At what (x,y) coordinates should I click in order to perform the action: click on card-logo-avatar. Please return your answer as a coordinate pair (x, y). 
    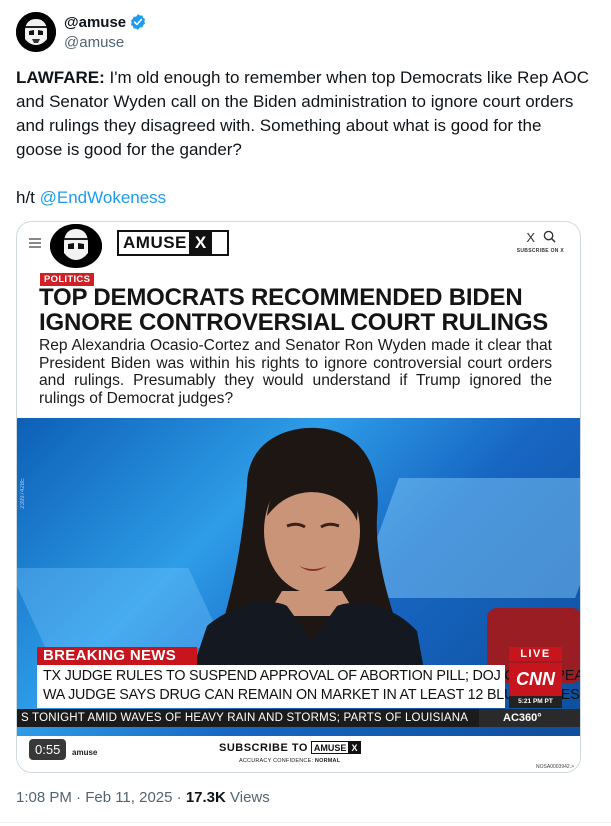
    Looking at the image, I should click on (76, 246).